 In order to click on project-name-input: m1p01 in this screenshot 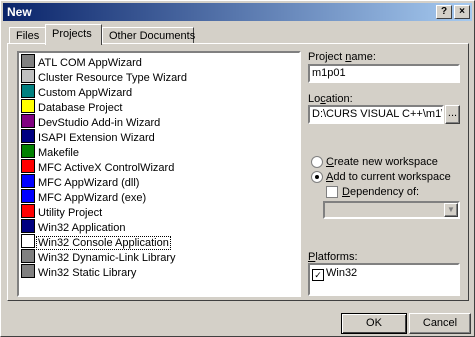, I will do `click(384, 73)`.